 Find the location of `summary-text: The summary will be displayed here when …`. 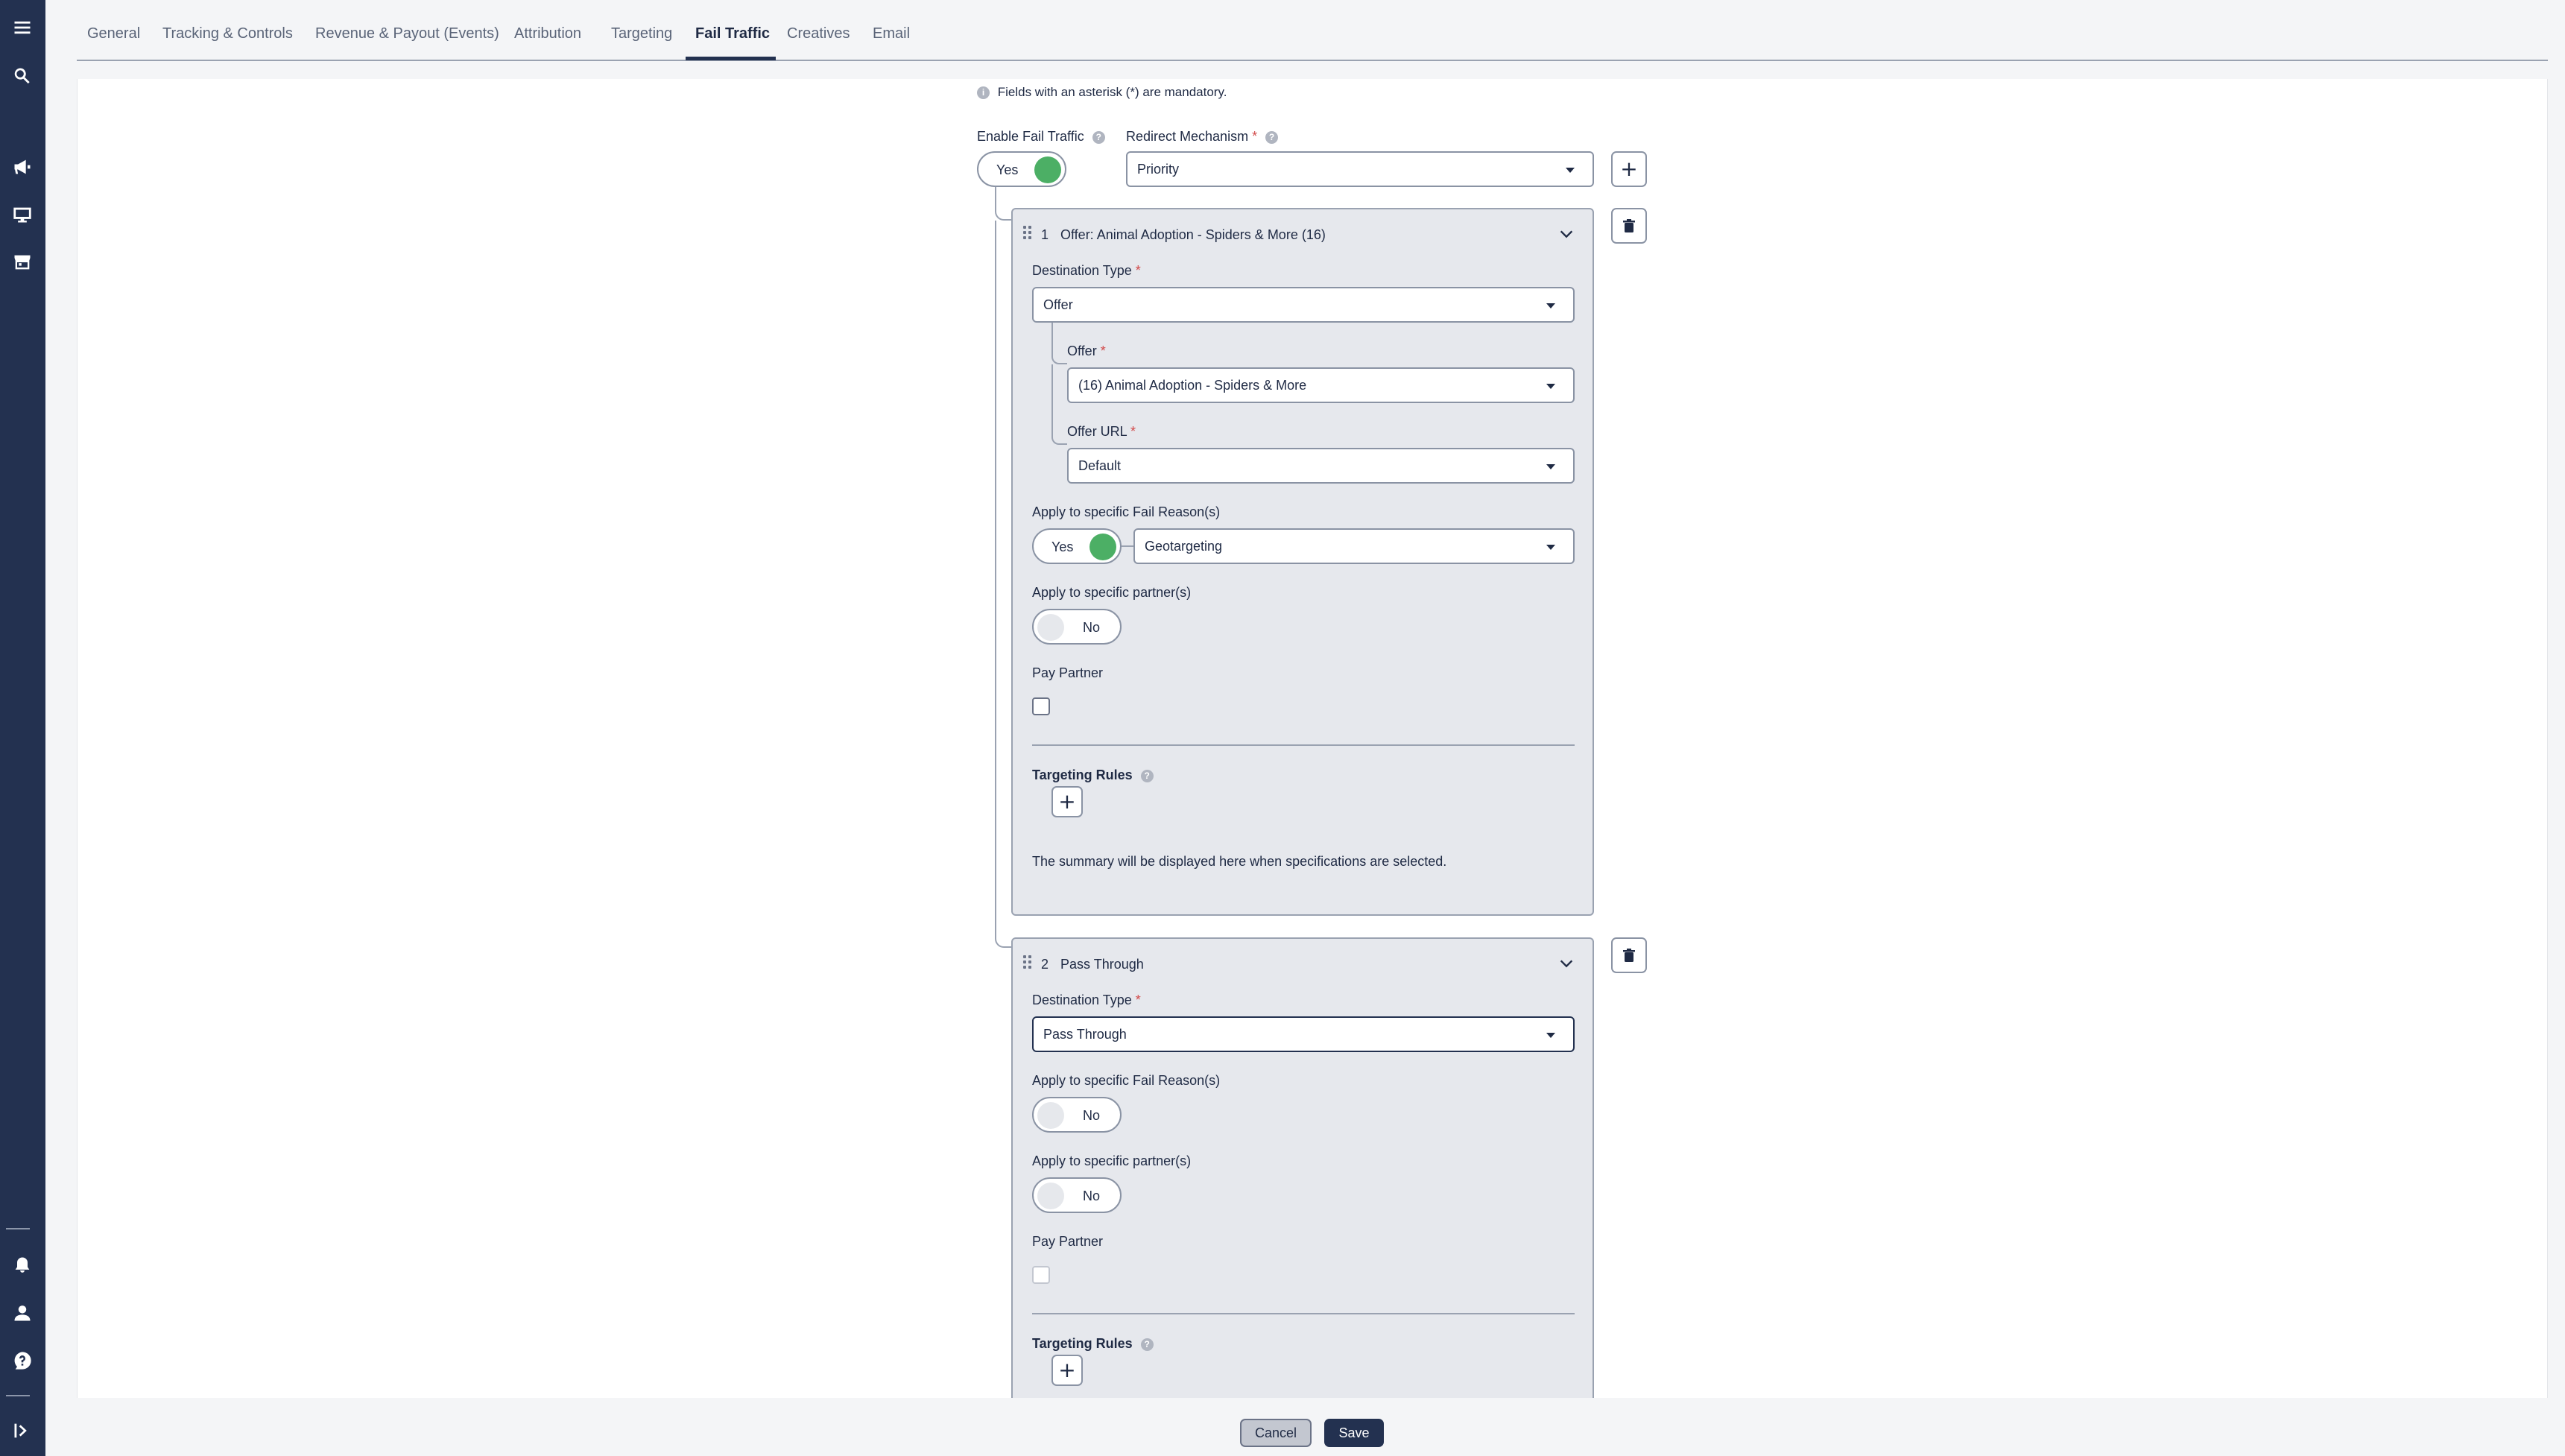

summary-text: The summary will be displayed here when … is located at coordinates (1239, 861).